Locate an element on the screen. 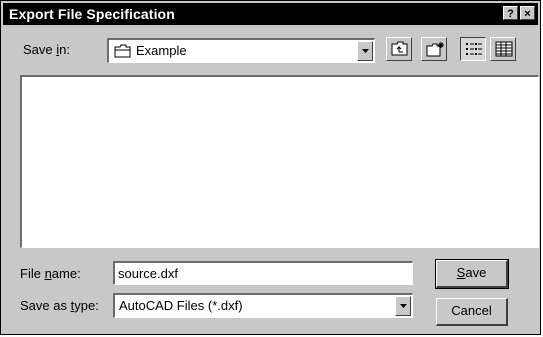 Image resolution: width=543 pixels, height=337 pixels. folder-icon is located at coordinates (123, 52).